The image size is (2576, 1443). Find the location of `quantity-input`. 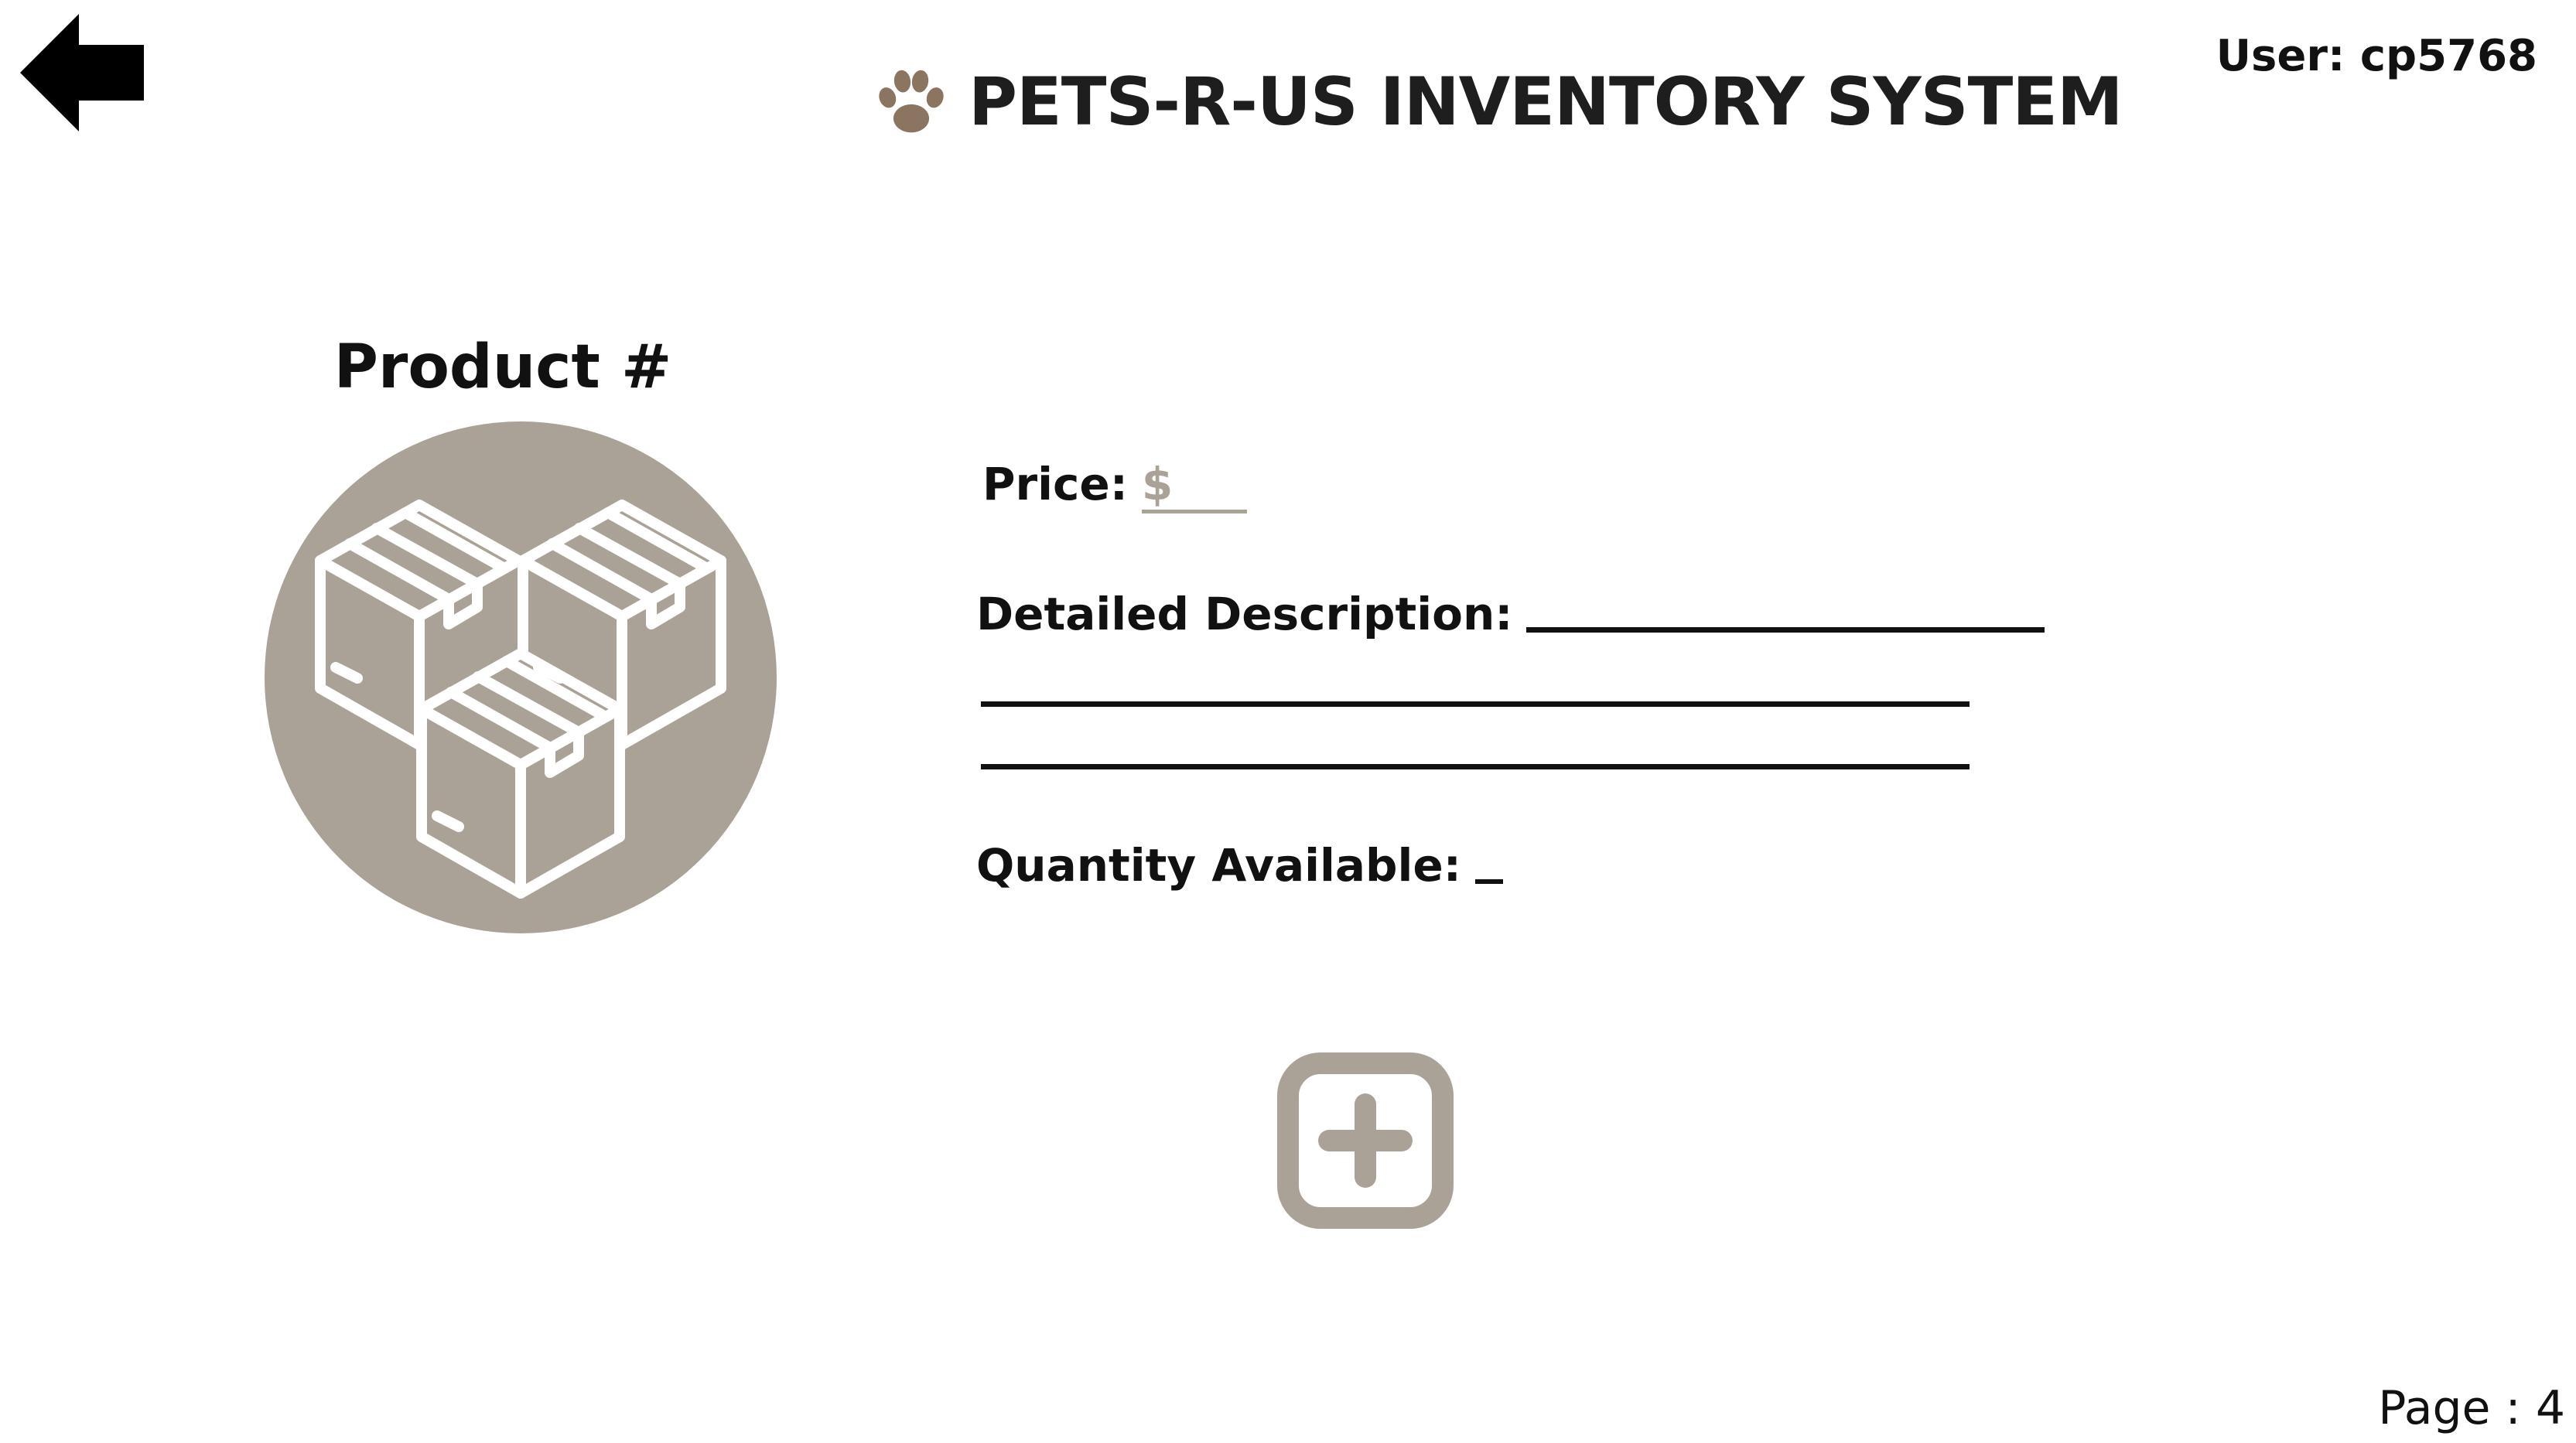

quantity-input is located at coordinates (1488, 882).